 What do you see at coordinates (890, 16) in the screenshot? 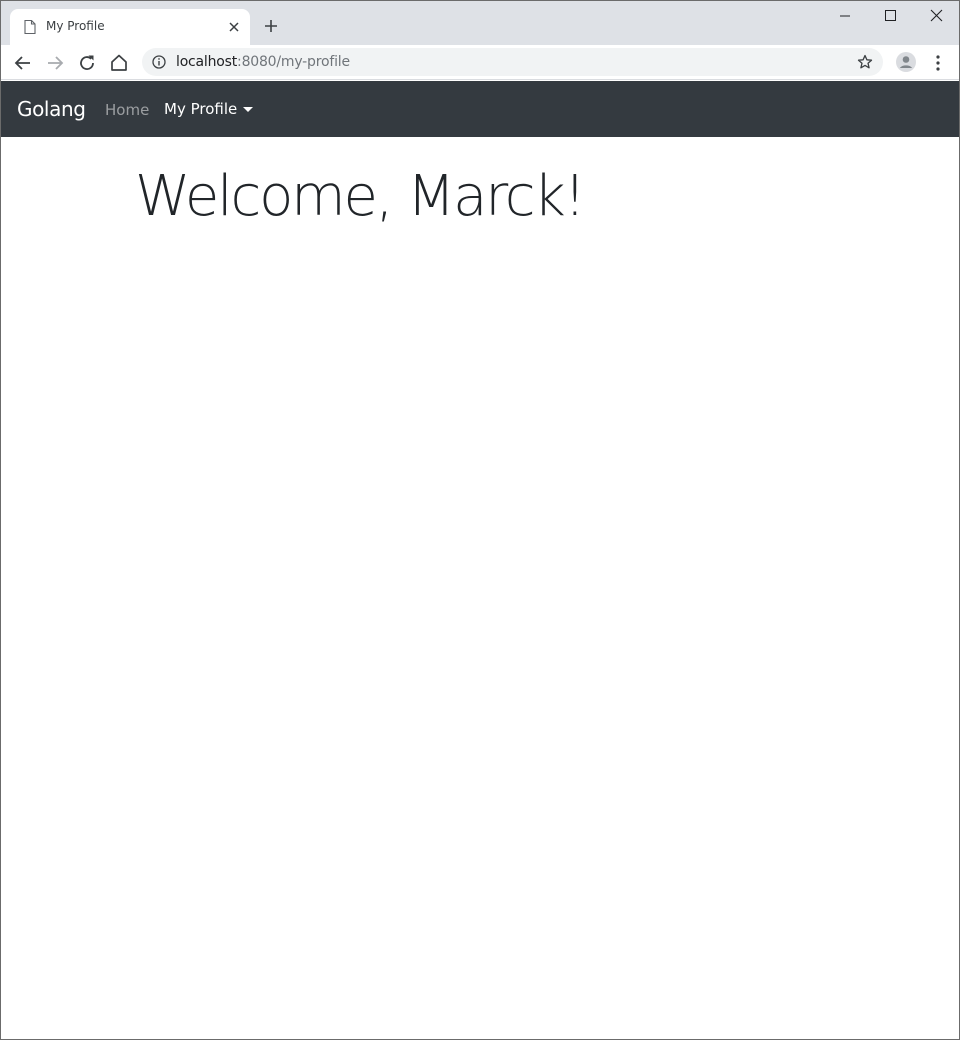
I see `maximize-icon` at bounding box center [890, 16].